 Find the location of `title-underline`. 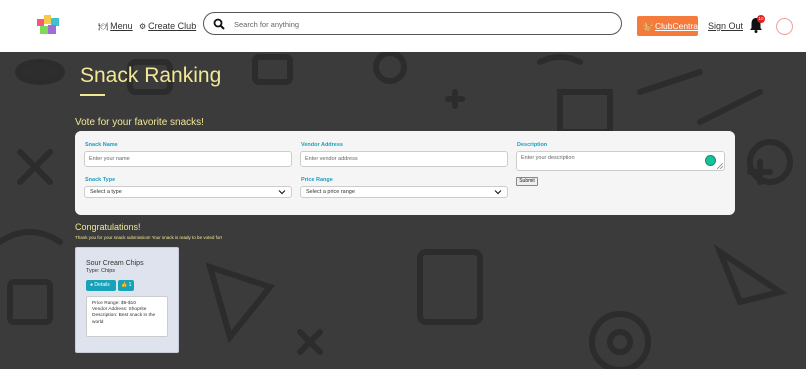

title-underline is located at coordinates (92, 95).